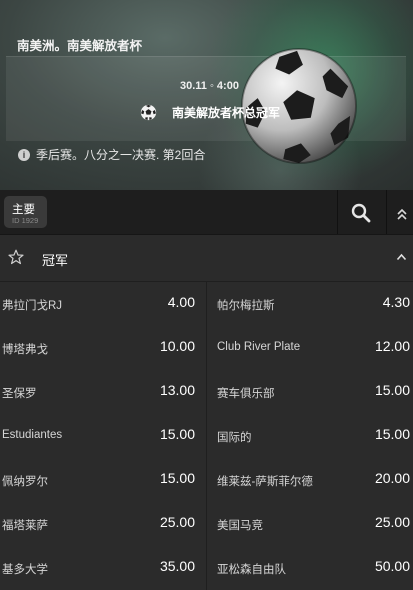 This screenshot has width=413, height=590. I want to click on team-name: 福塔莱萨, so click(25, 526).